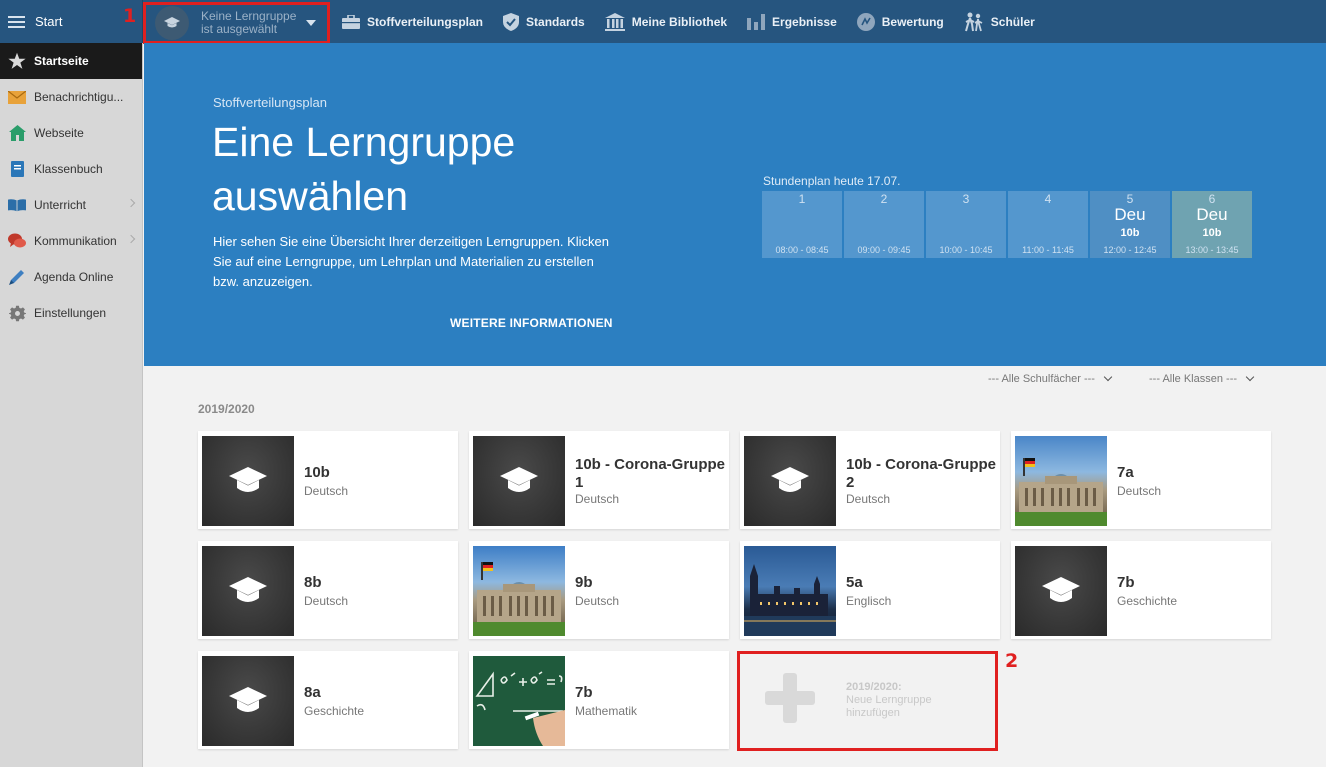 This screenshot has width=1326, height=767. I want to click on learning-group-card: 5a Englisch, so click(870, 590).